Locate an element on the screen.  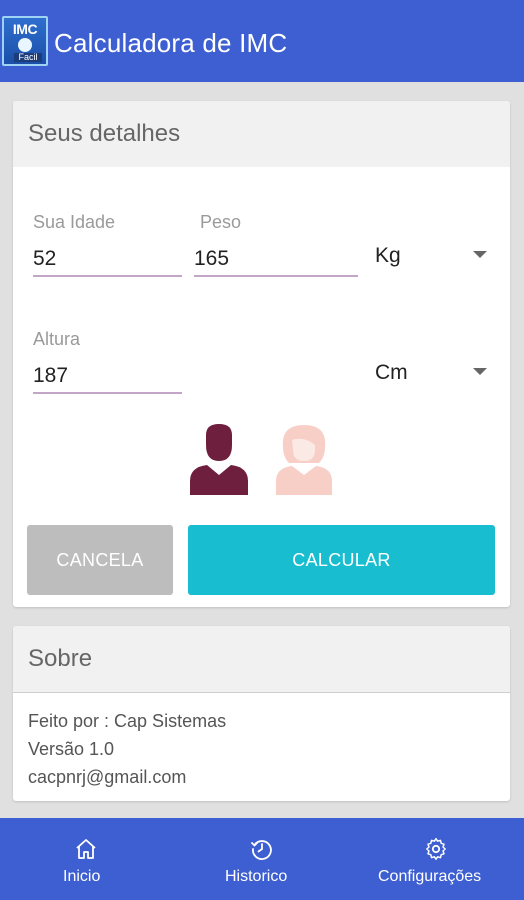
male-avatar-icon is located at coordinates (219, 459).